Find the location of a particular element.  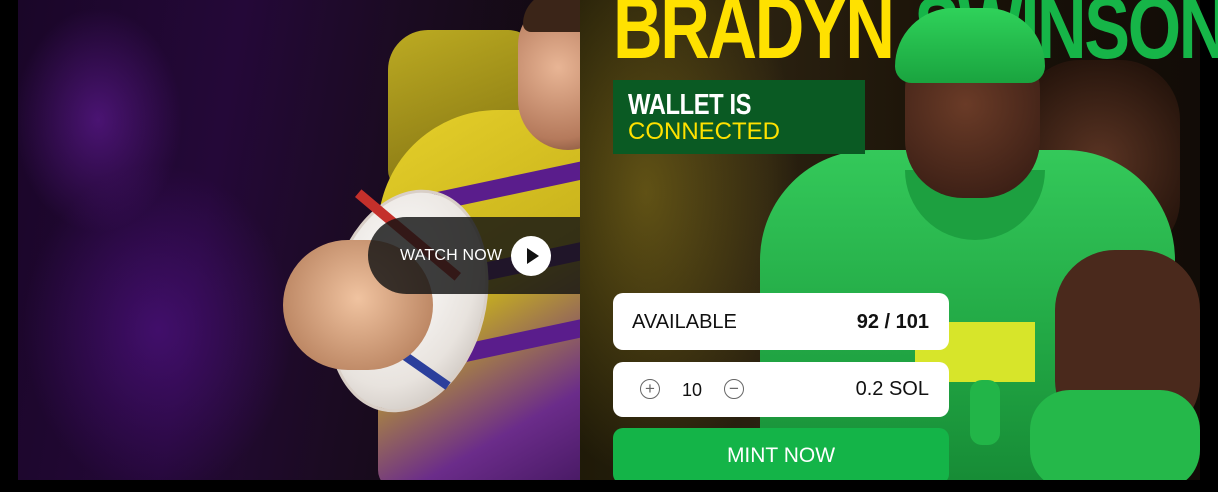

availability-card: AVAILABLE 92 / 101 is located at coordinates (781, 321).